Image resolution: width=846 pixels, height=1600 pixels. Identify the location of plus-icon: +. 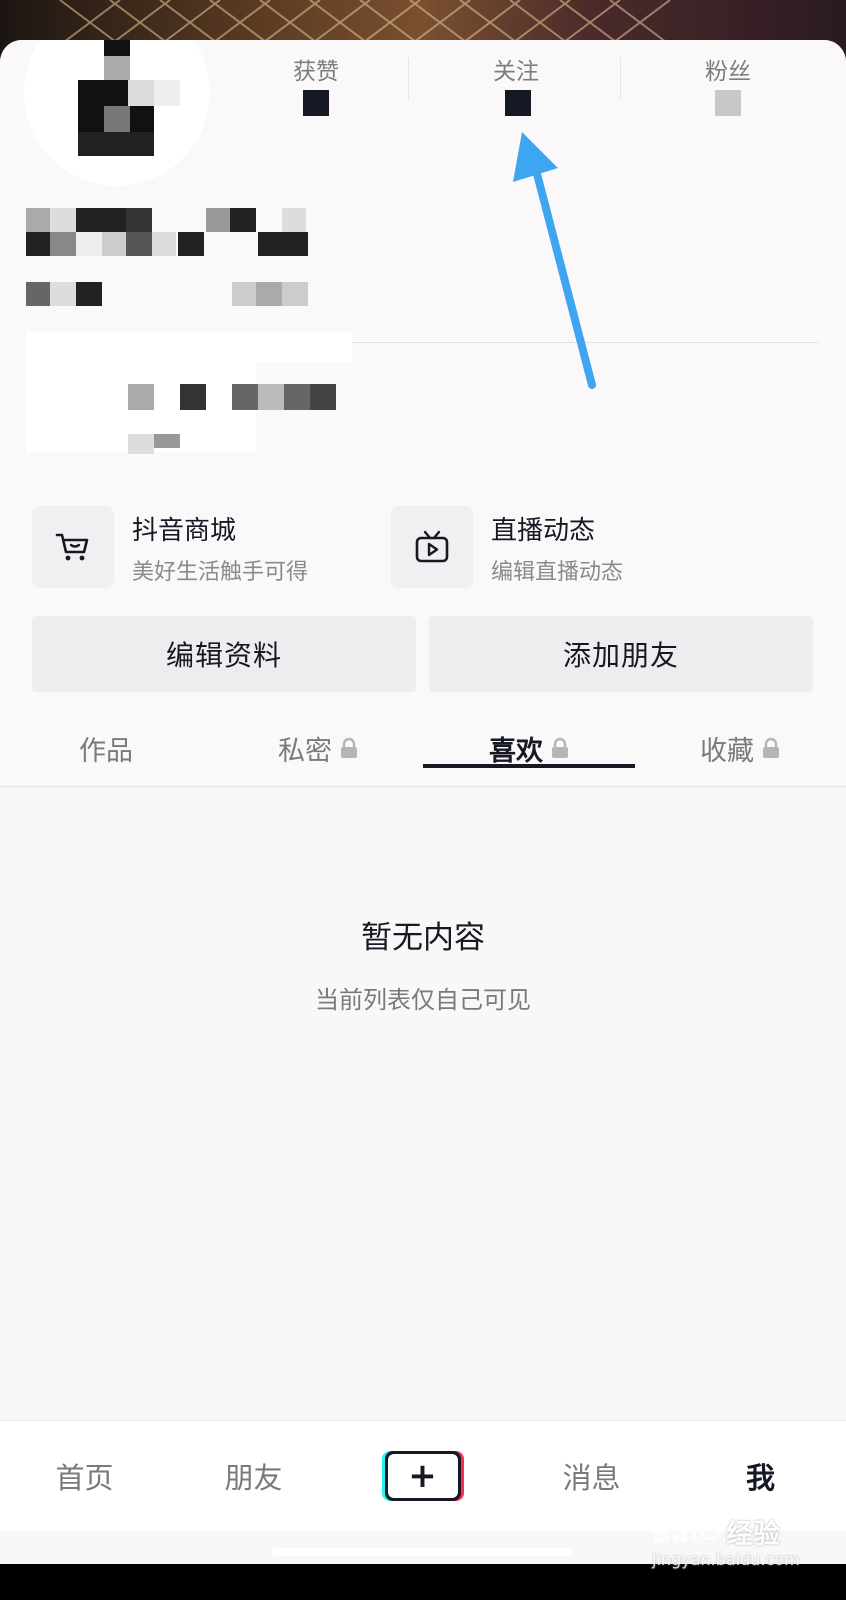
(422, 1476).